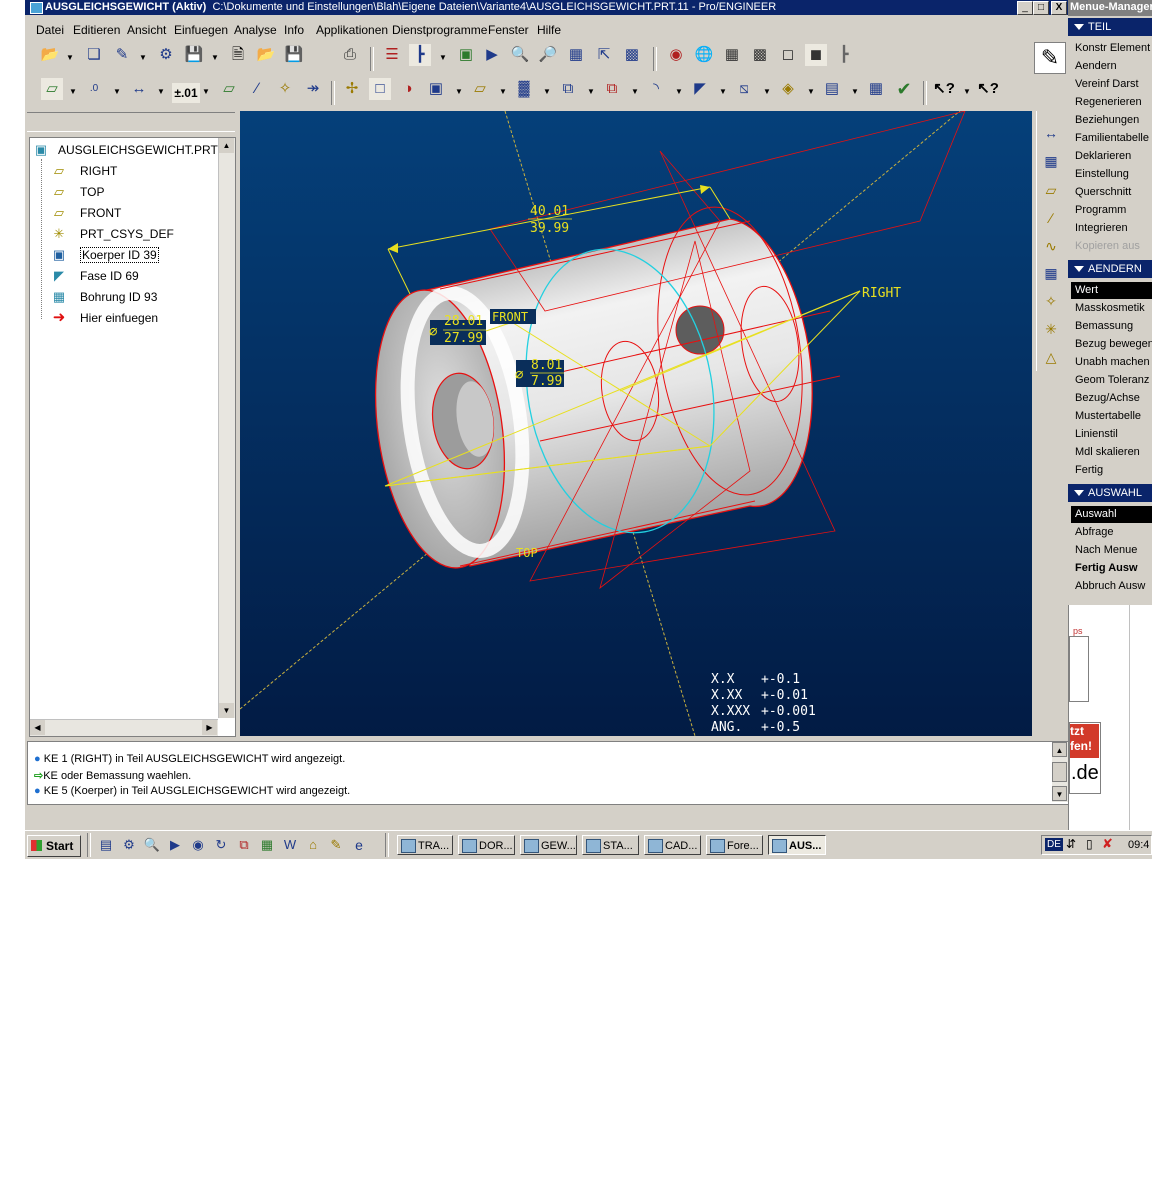 This screenshot has height=1200, width=1152. What do you see at coordinates (350, 55) in the screenshot?
I see `print-icon: ⎙` at bounding box center [350, 55].